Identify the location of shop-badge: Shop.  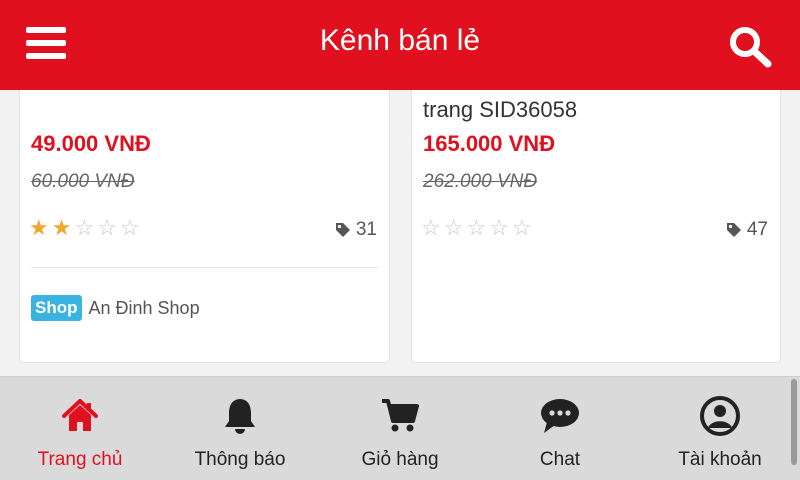
(56, 308).